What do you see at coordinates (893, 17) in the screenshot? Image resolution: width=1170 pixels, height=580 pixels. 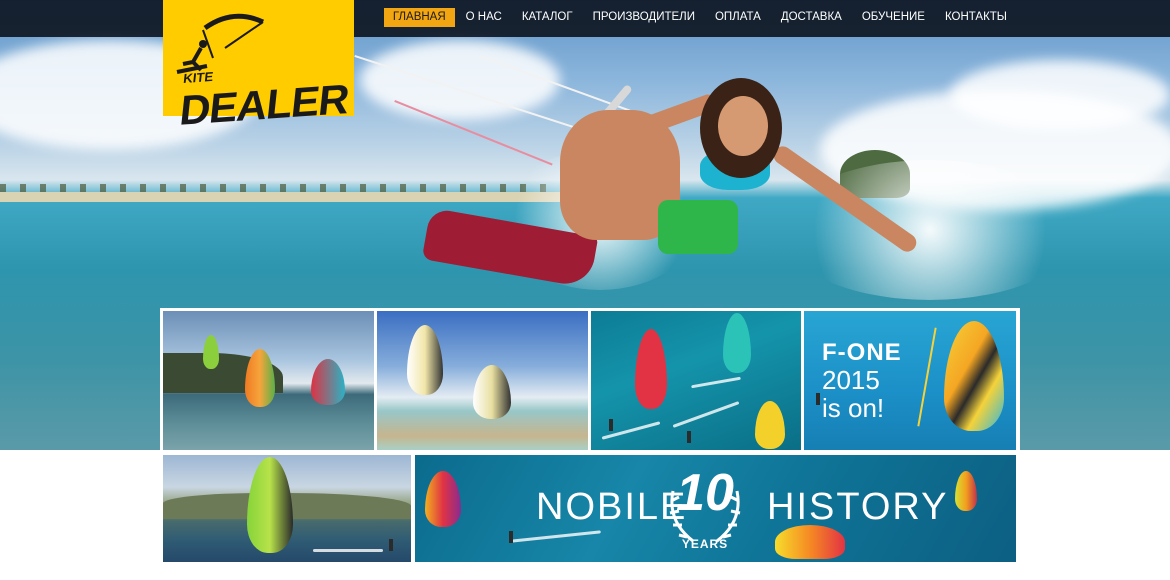 I see `nav-item-training: ОБУЧЕНИЕ` at bounding box center [893, 17].